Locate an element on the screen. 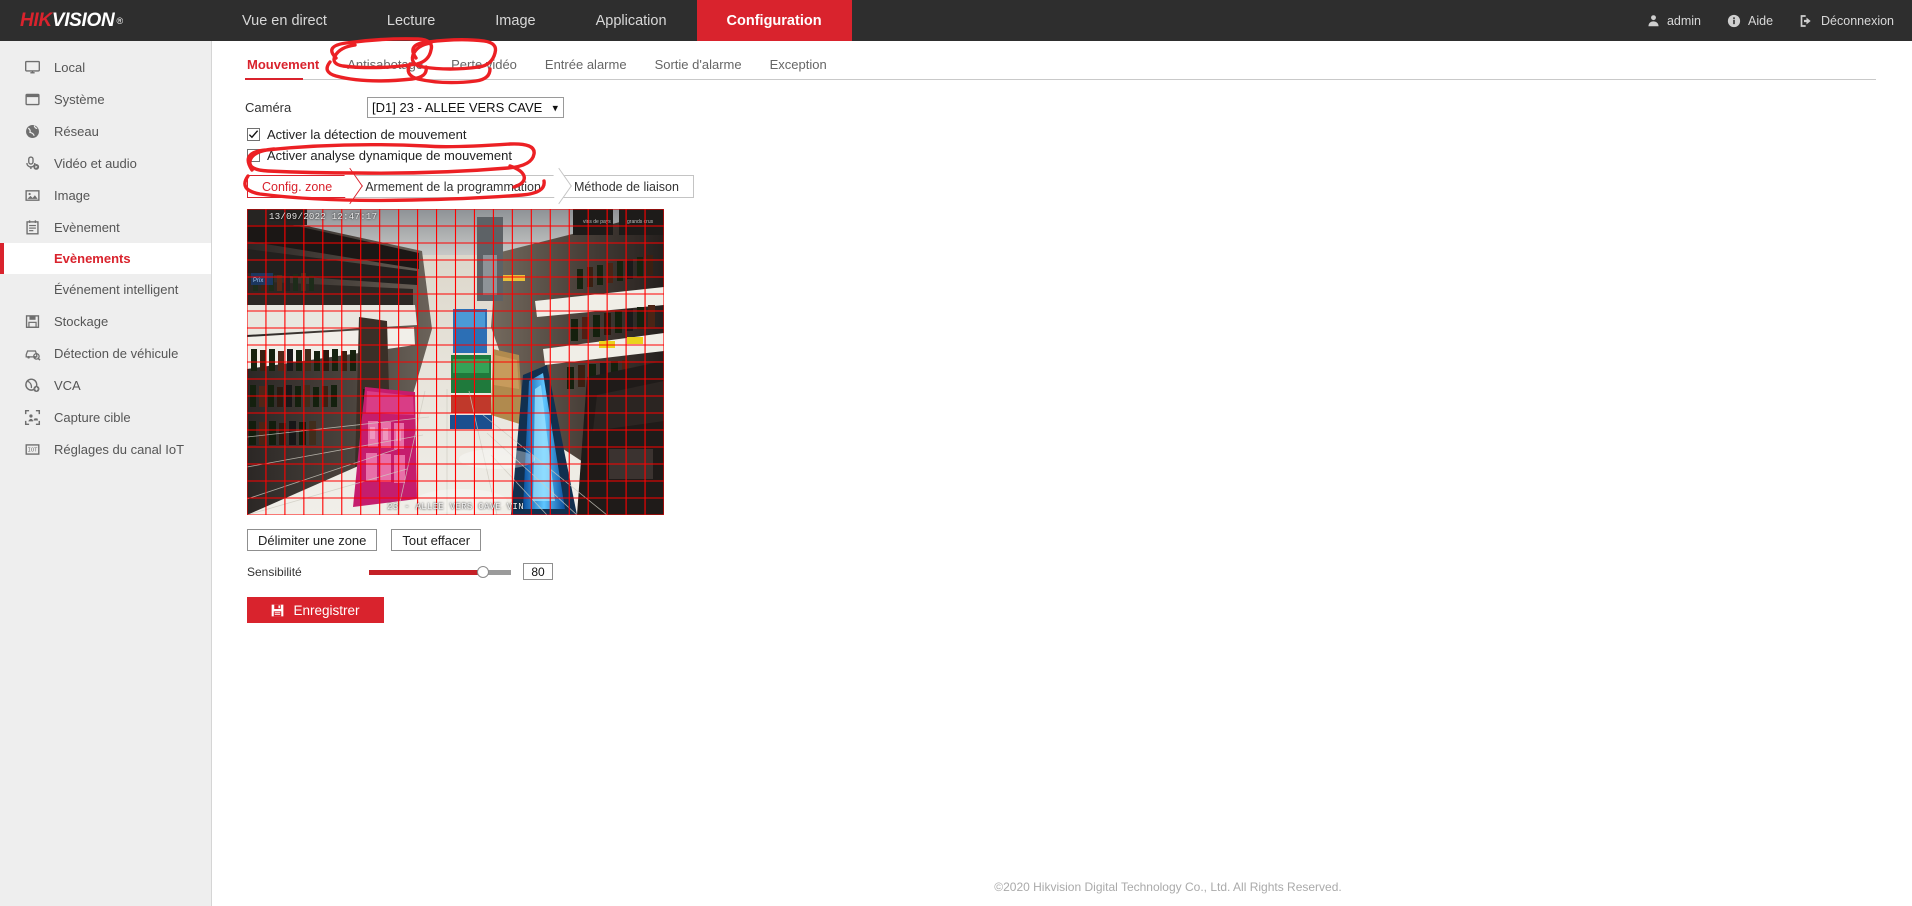 This screenshot has width=1912, height=906. logo-registered-mark: ® is located at coordinates (120, 20).